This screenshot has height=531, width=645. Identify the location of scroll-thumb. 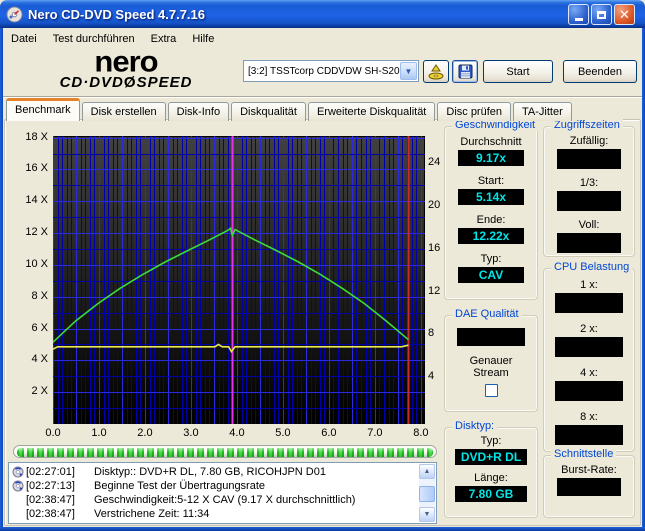
(427, 494).